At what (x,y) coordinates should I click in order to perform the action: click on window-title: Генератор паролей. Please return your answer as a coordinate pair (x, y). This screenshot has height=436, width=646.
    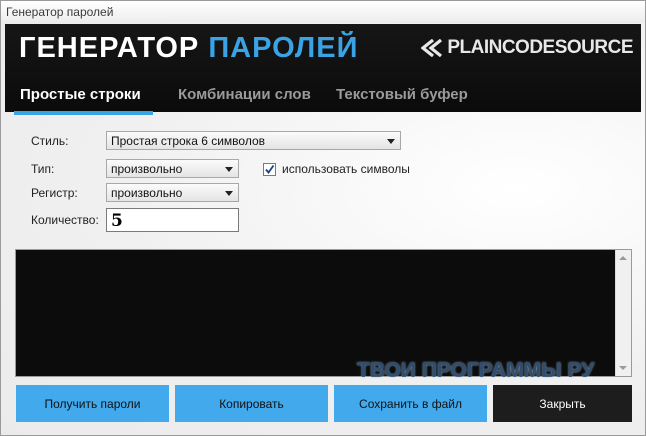
    Looking at the image, I should click on (60, 12).